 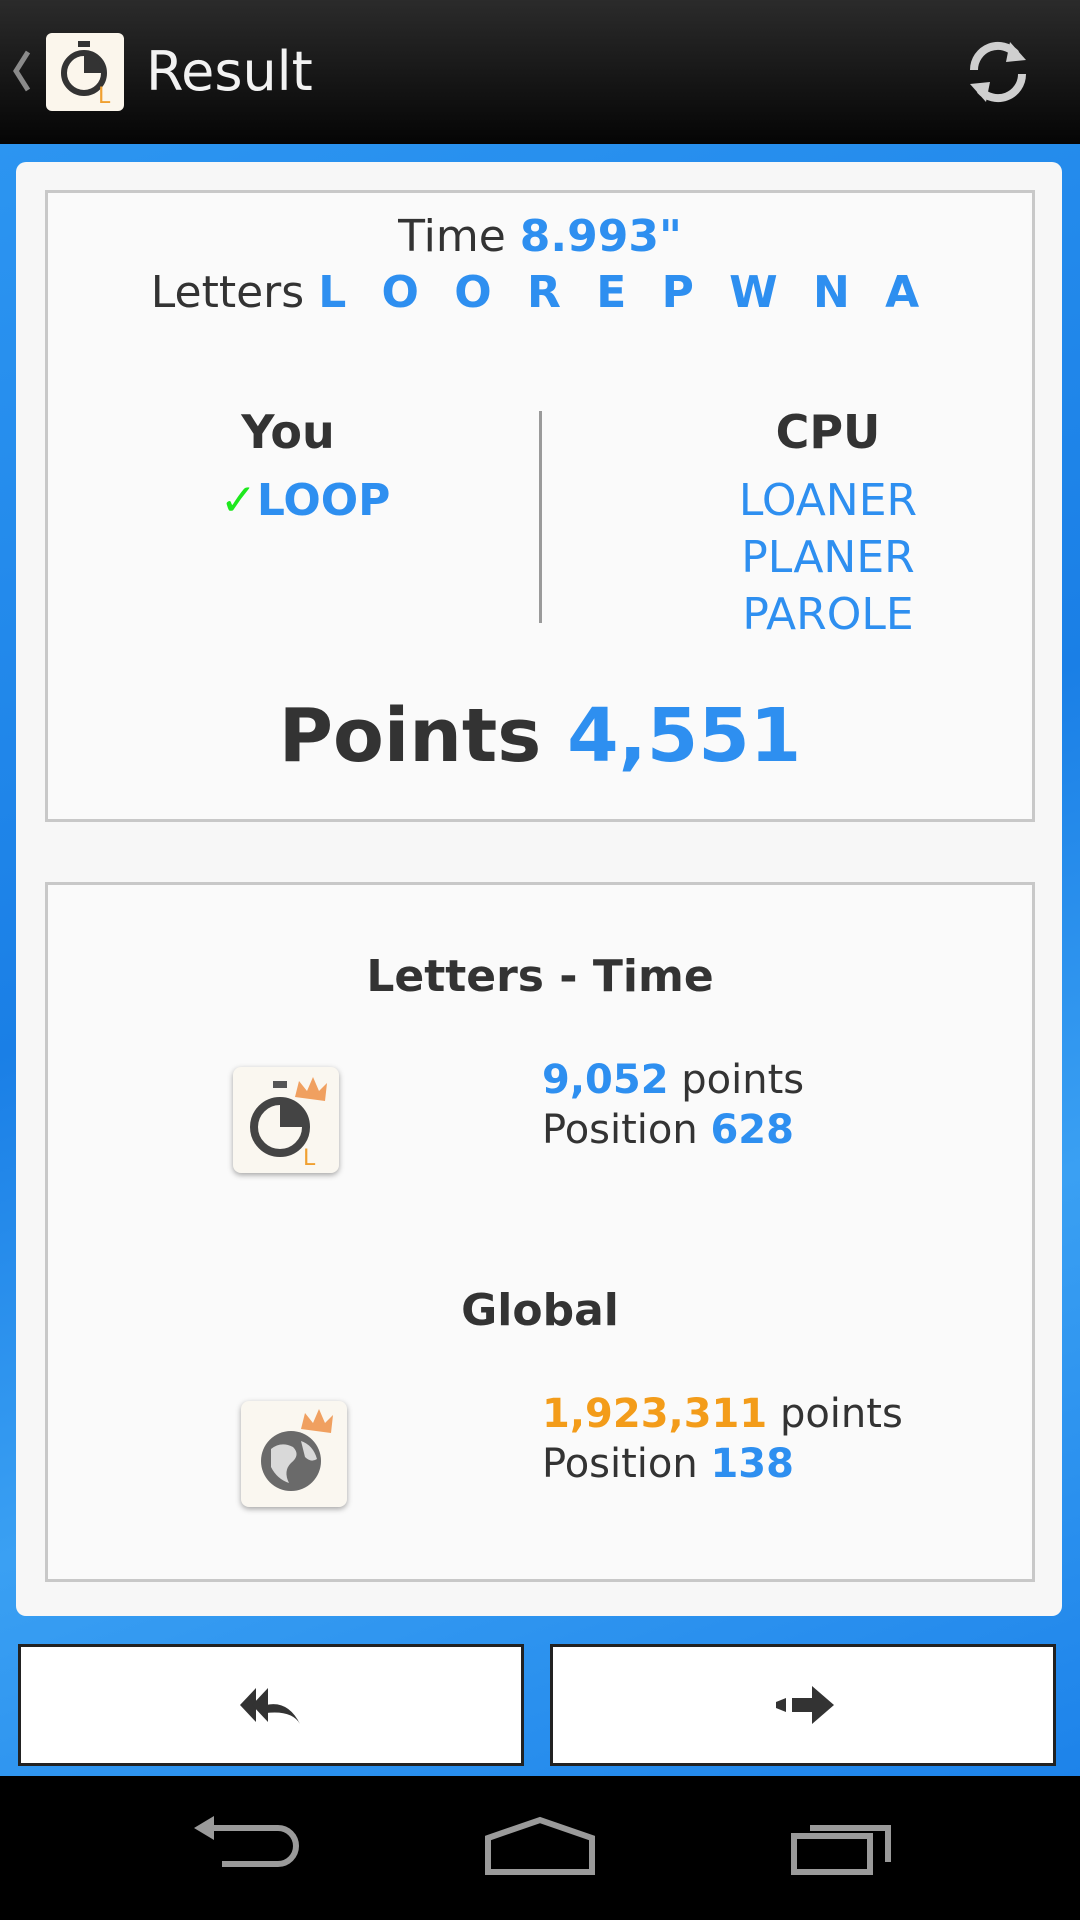 I want to click on global-points-label: points, so click(x=841, y=1414).